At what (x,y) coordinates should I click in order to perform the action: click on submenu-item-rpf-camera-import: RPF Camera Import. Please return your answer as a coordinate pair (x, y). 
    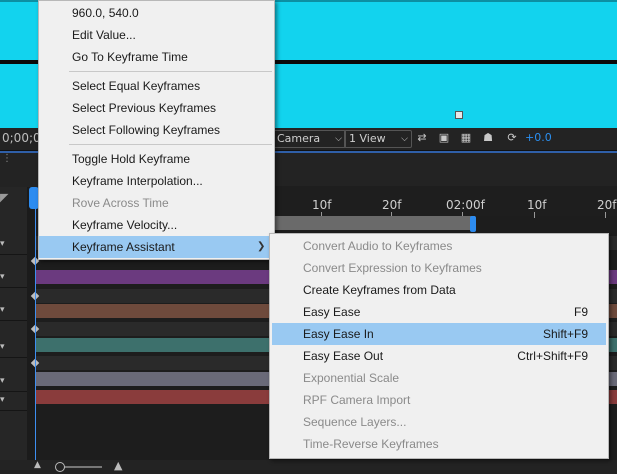
    Looking at the image, I should click on (439, 400).